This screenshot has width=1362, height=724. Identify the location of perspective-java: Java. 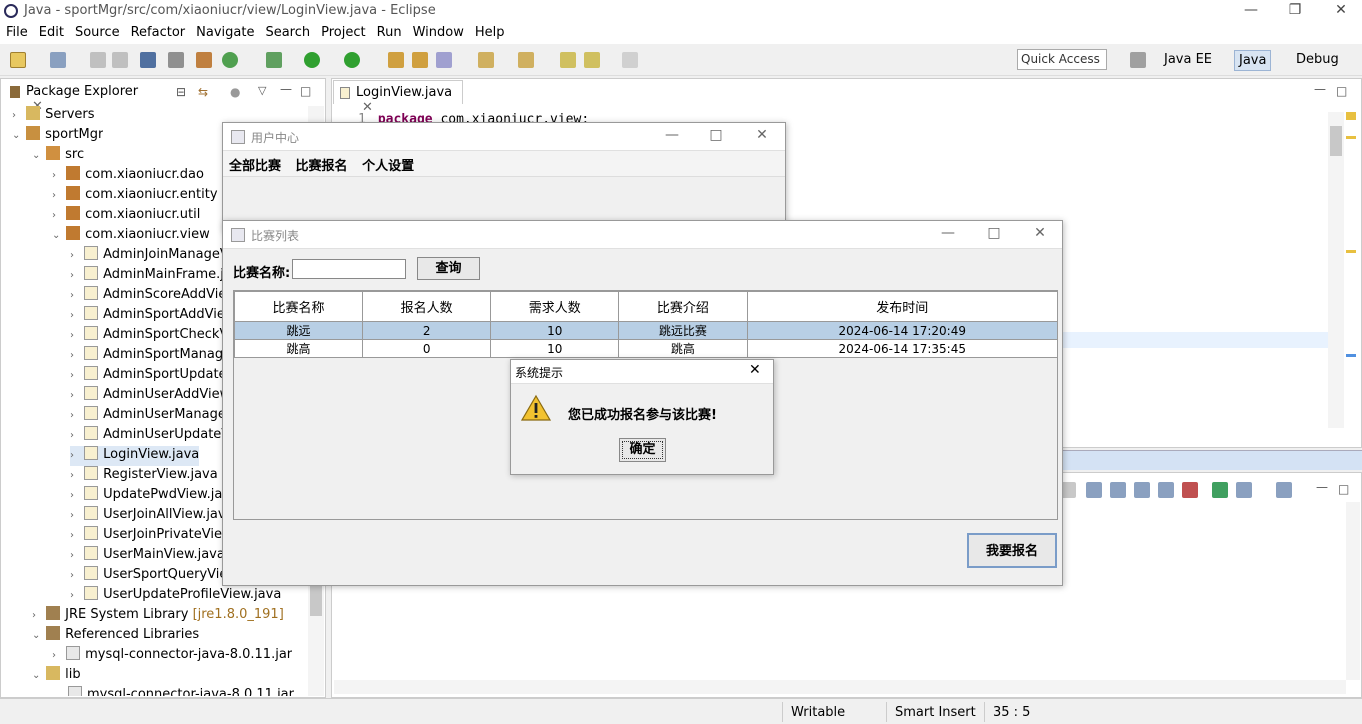
(1253, 60).